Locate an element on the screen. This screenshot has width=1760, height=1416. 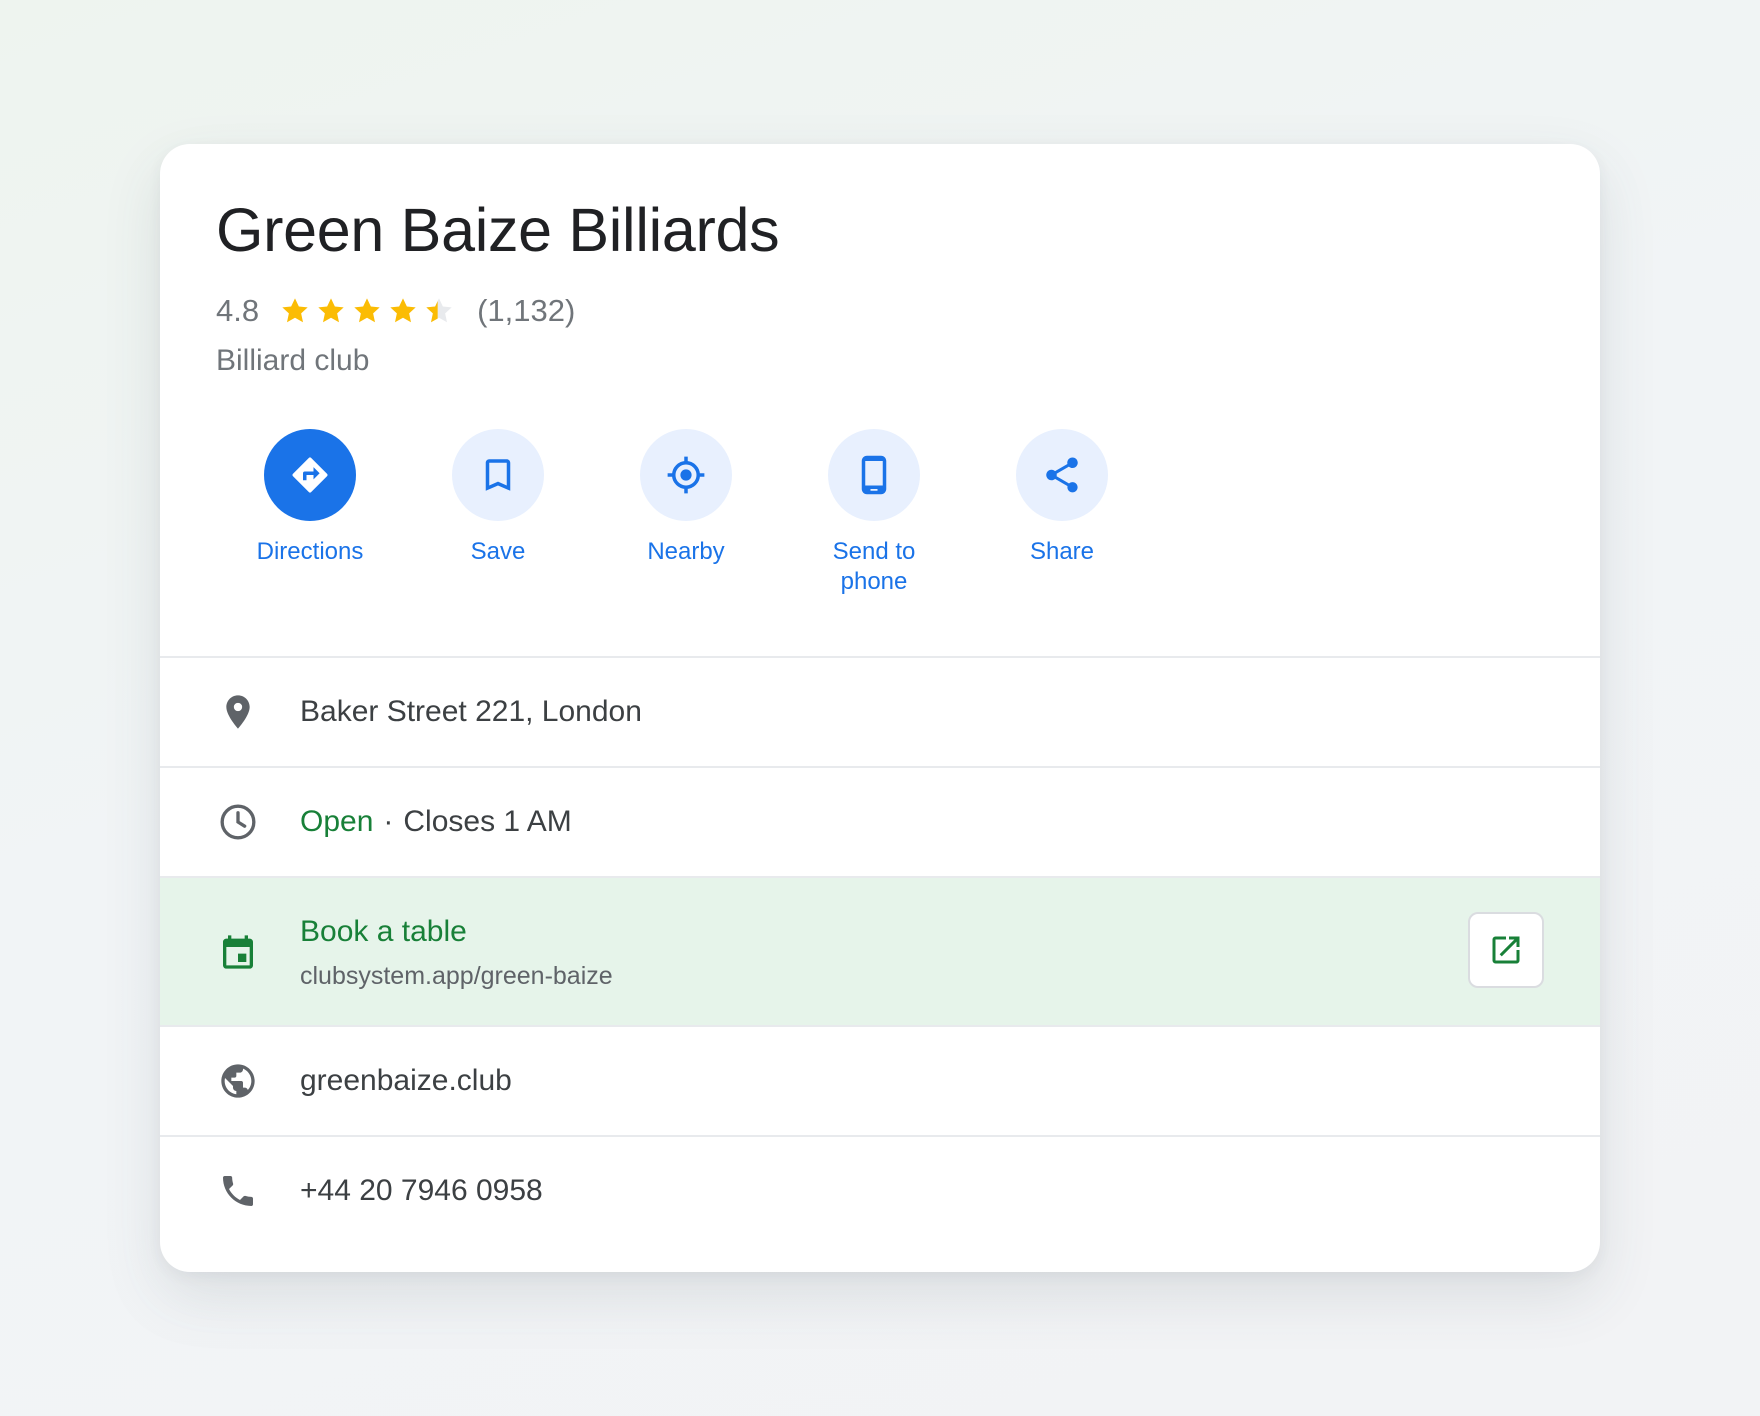
place-title: Green Baize Billiards is located at coordinates (498, 230).